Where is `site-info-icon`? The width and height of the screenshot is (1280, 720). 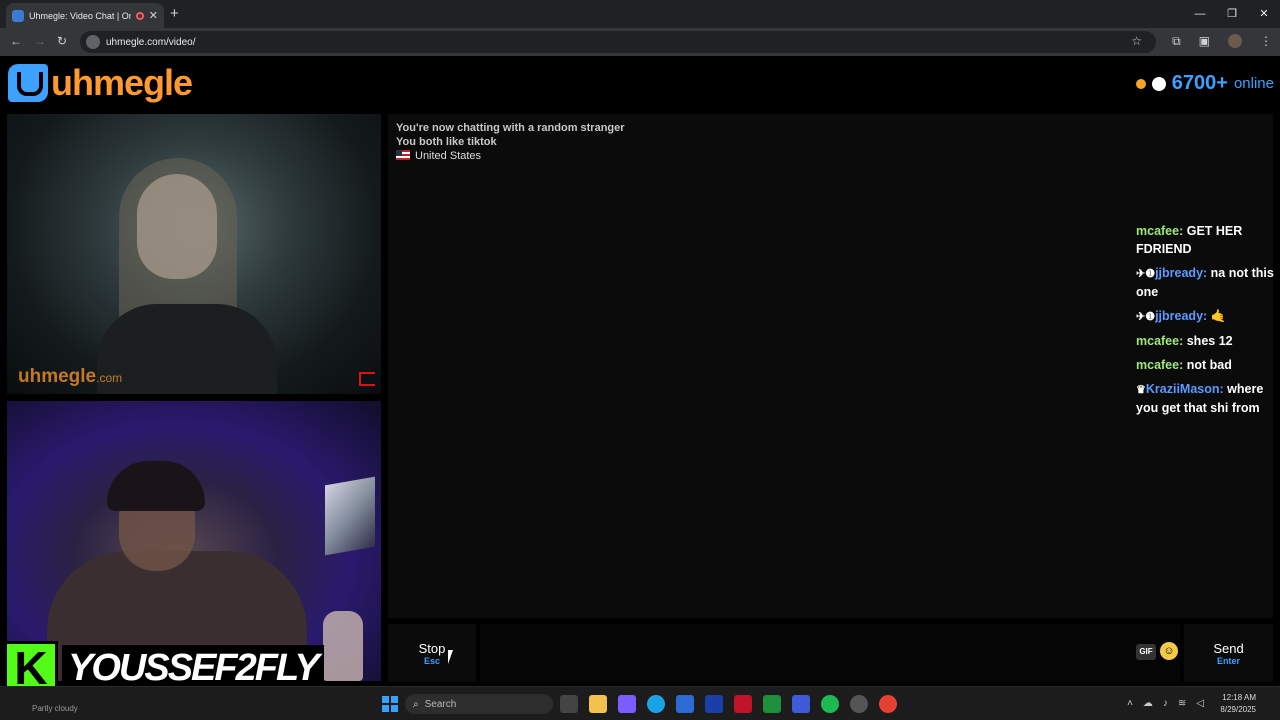 site-info-icon is located at coordinates (93, 42).